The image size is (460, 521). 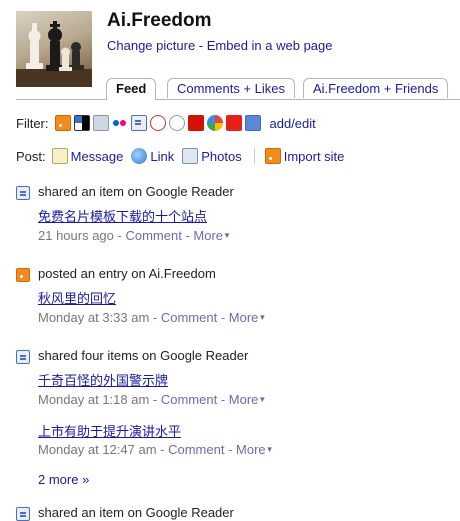 What do you see at coordinates (119, 123) in the screenshot?
I see `flickr-icon` at bounding box center [119, 123].